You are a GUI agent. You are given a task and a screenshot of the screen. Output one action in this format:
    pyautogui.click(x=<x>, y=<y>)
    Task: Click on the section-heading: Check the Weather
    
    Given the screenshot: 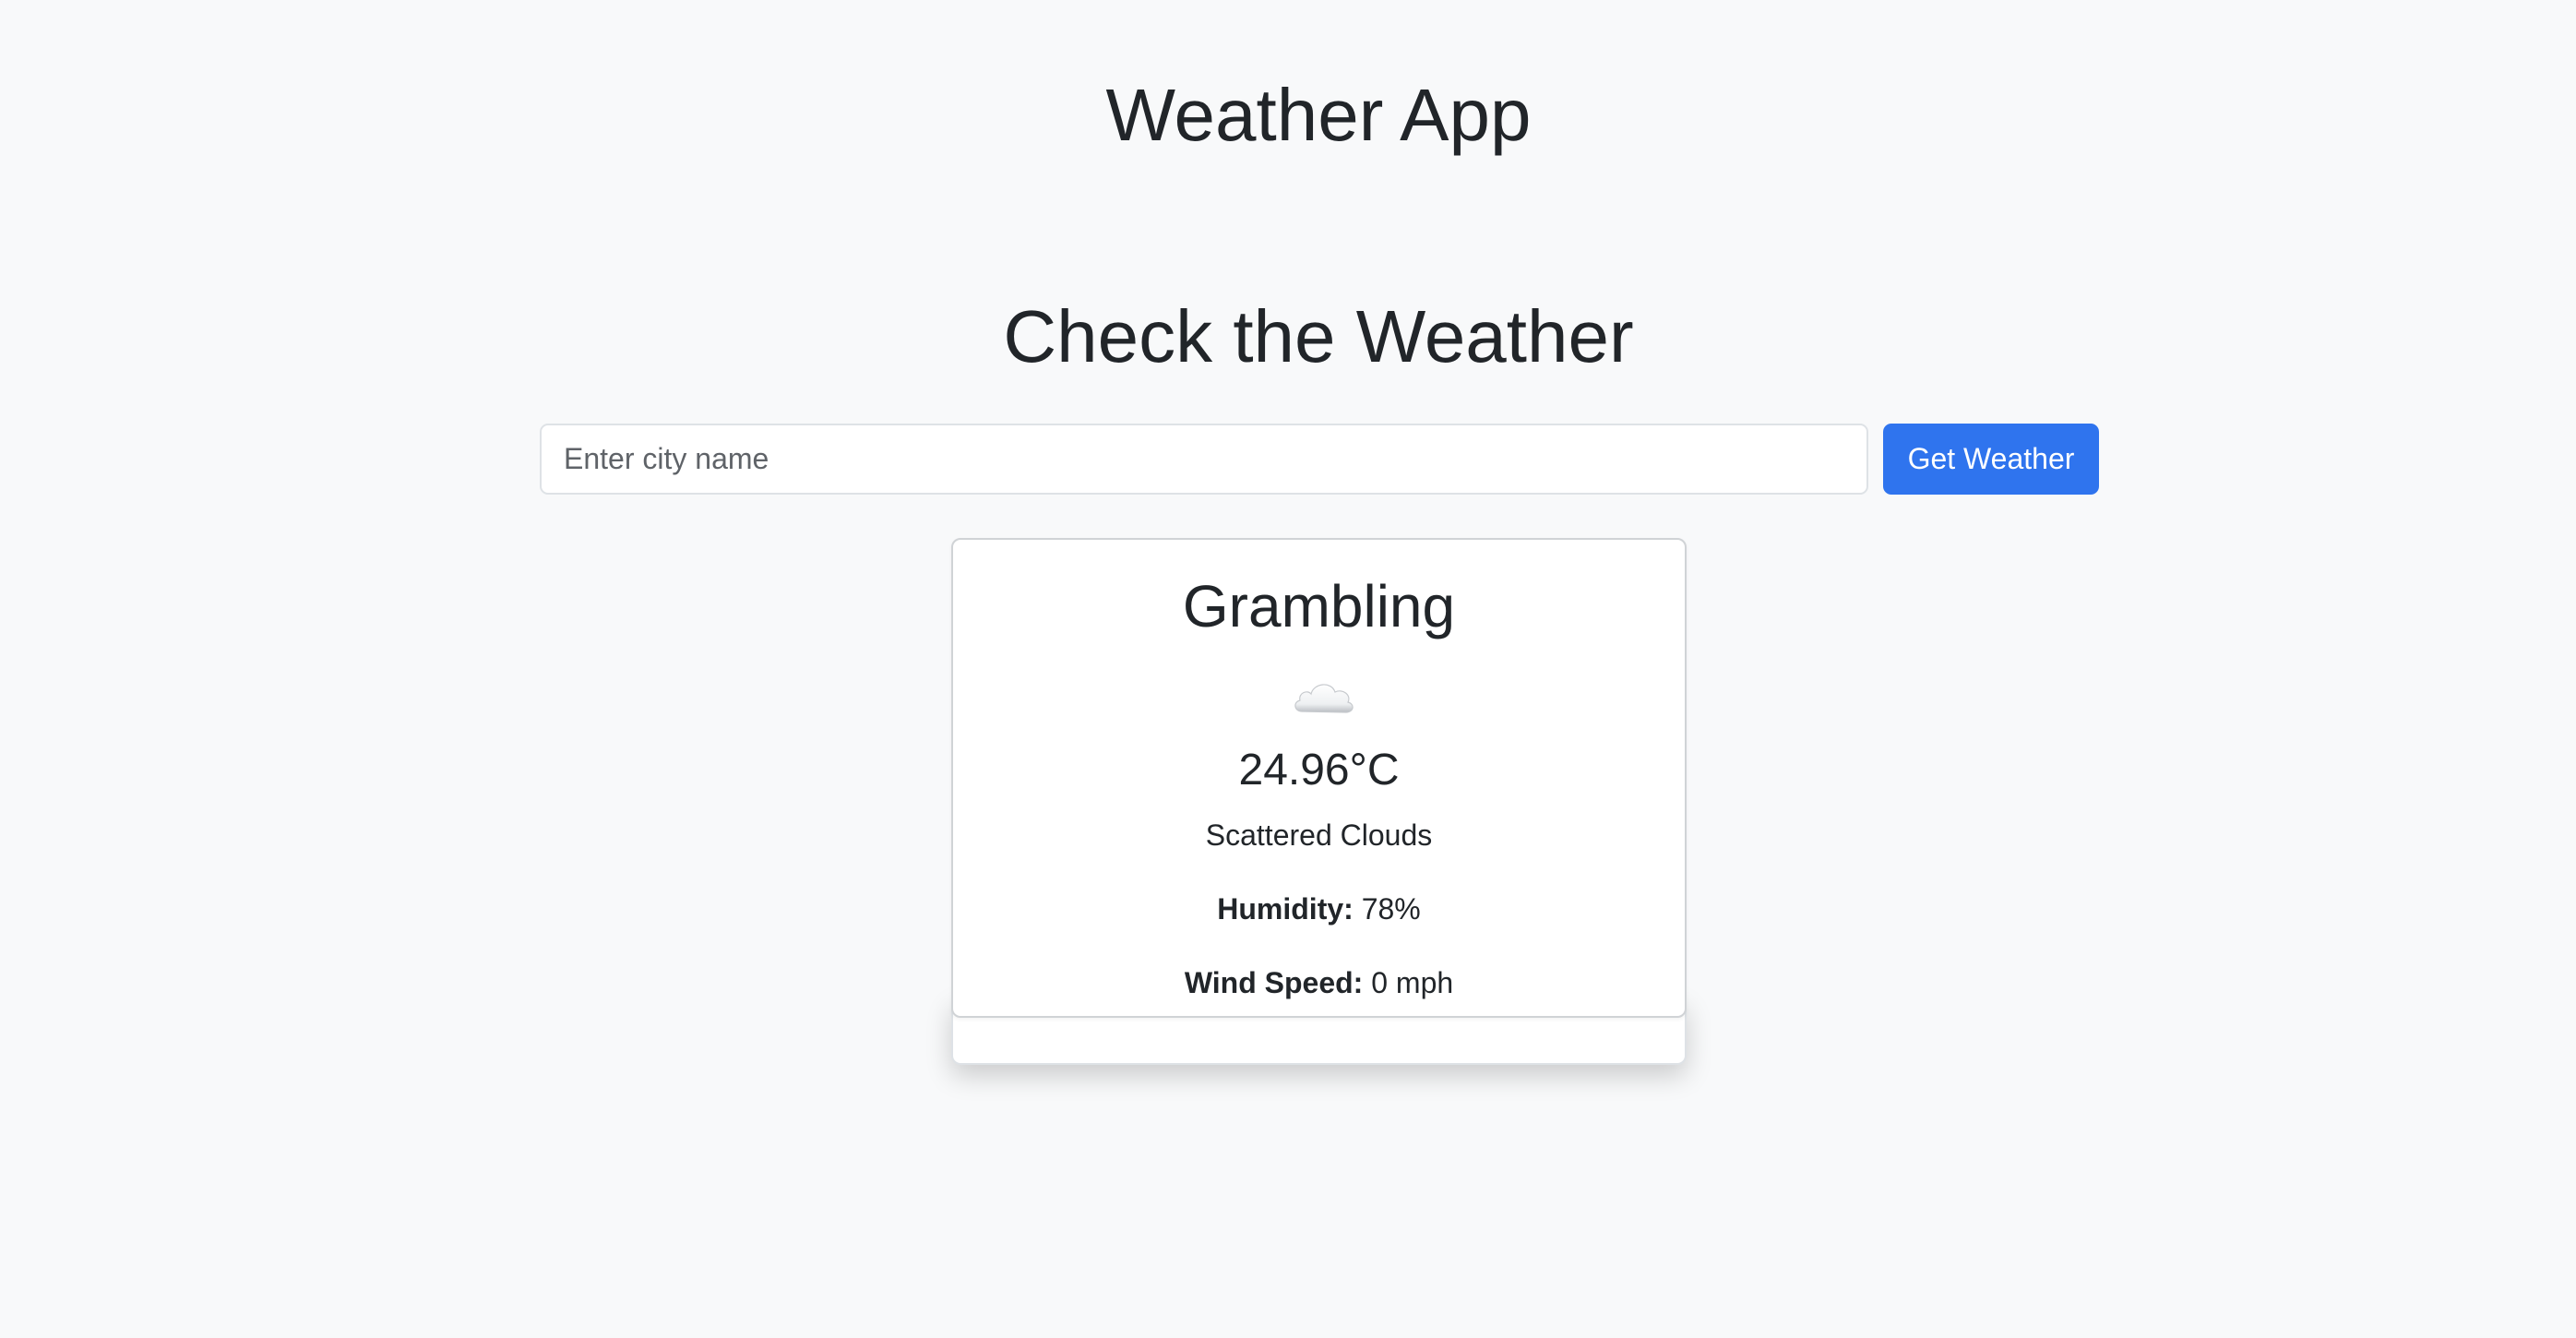 What is the action you would take?
    pyautogui.click(x=1318, y=336)
    